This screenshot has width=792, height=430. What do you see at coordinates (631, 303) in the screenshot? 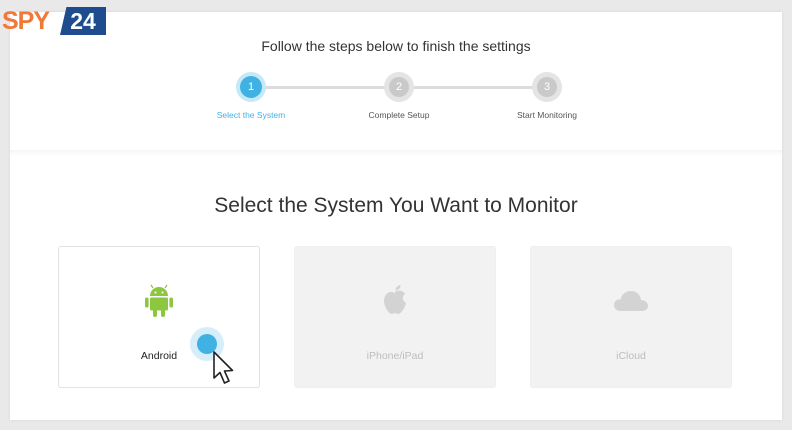
I see `cloud-icon` at bounding box center [631, 303].